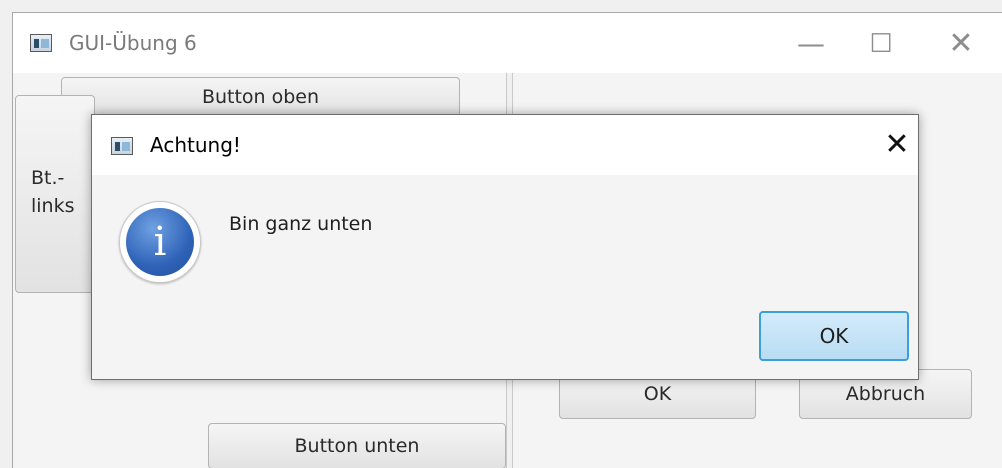  I want to click on dialog-title: Achtung!, so click(195, 145).